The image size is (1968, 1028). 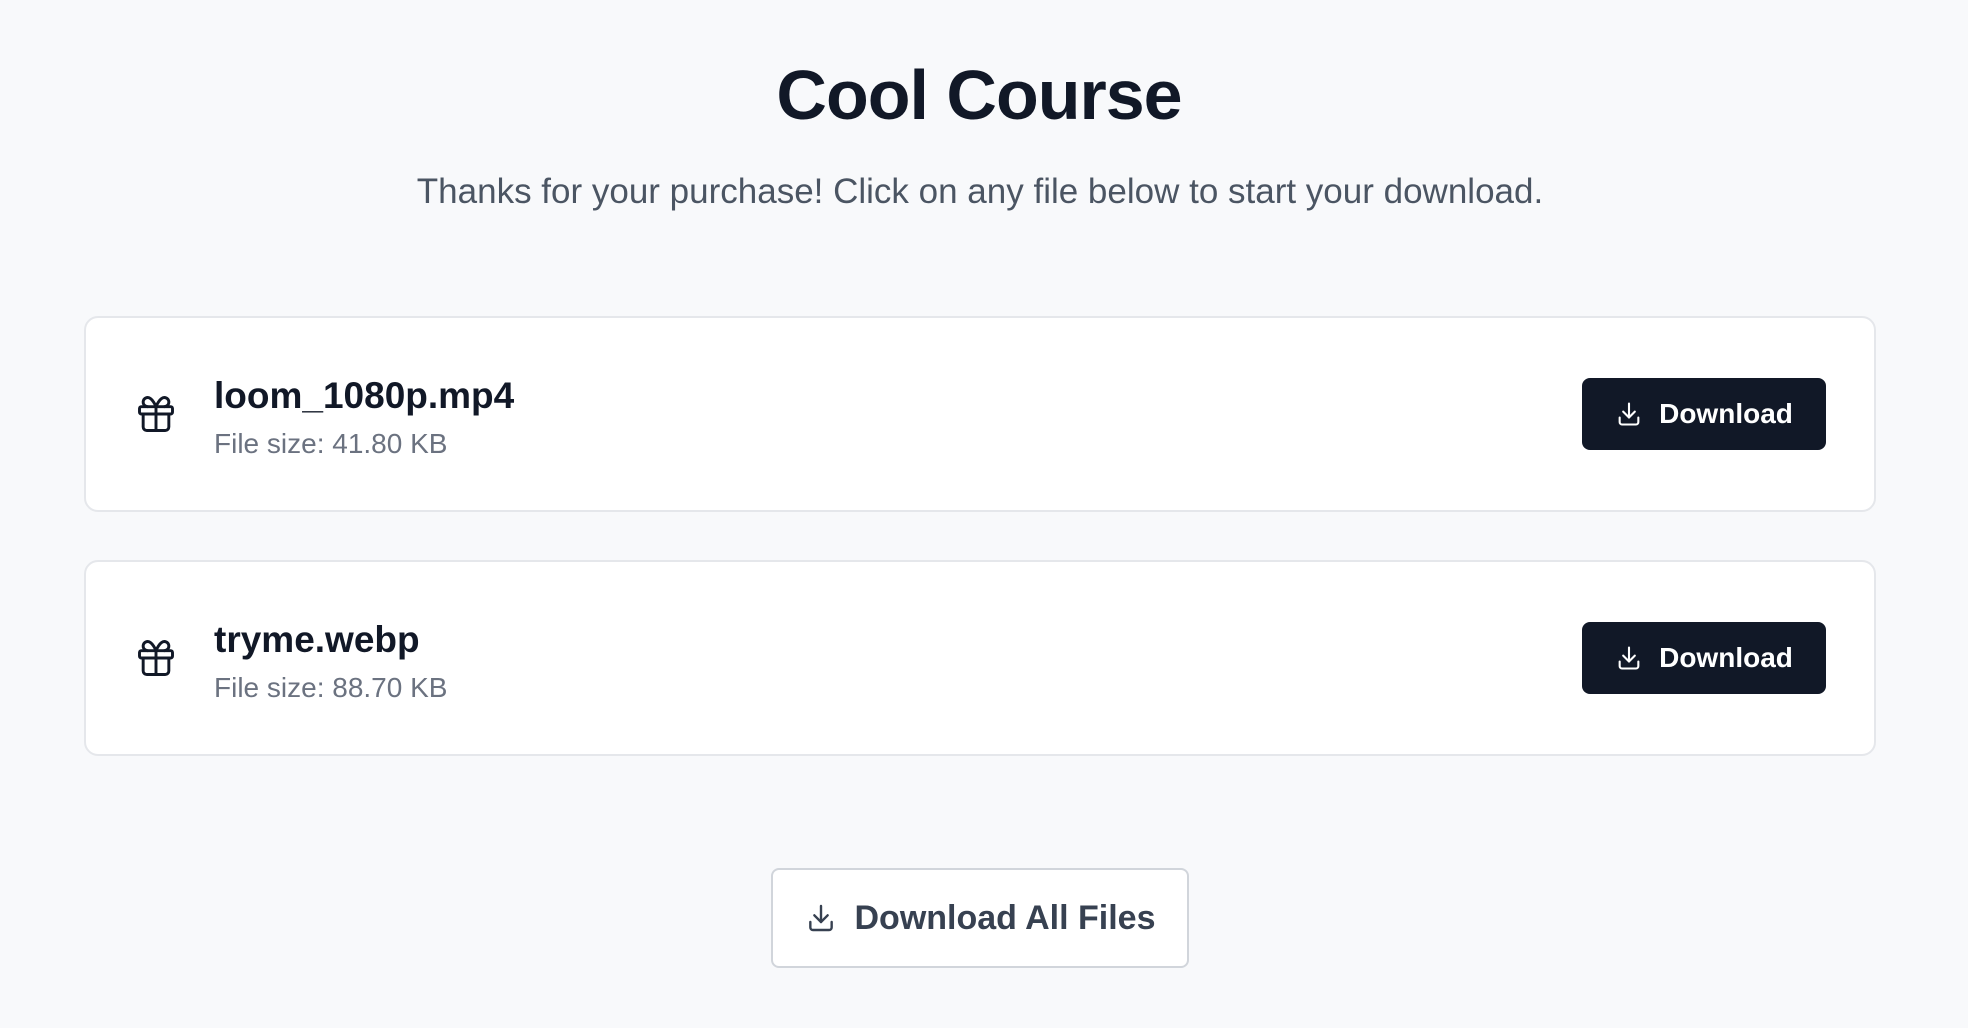 I want to click on download-all-button: Download All Files, so click(x=980, y=918).